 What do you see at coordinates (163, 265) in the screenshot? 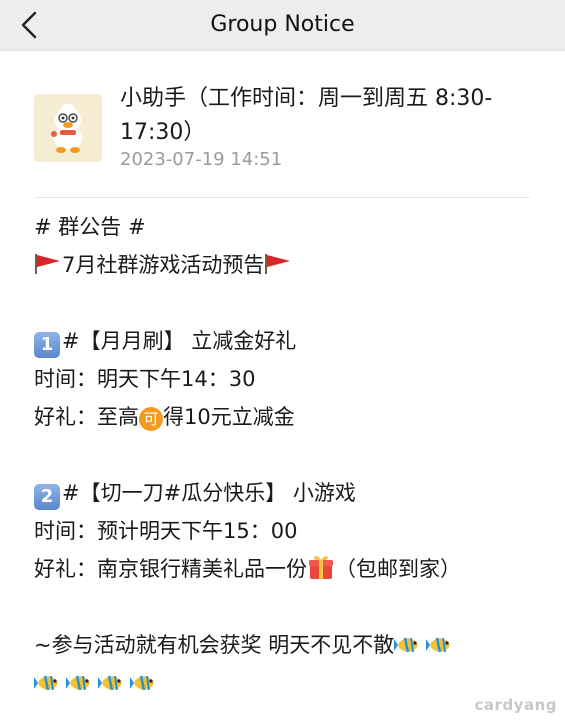
I see `activity-title: 7月社群游戏活动预告` at bounding box center [163, 265].